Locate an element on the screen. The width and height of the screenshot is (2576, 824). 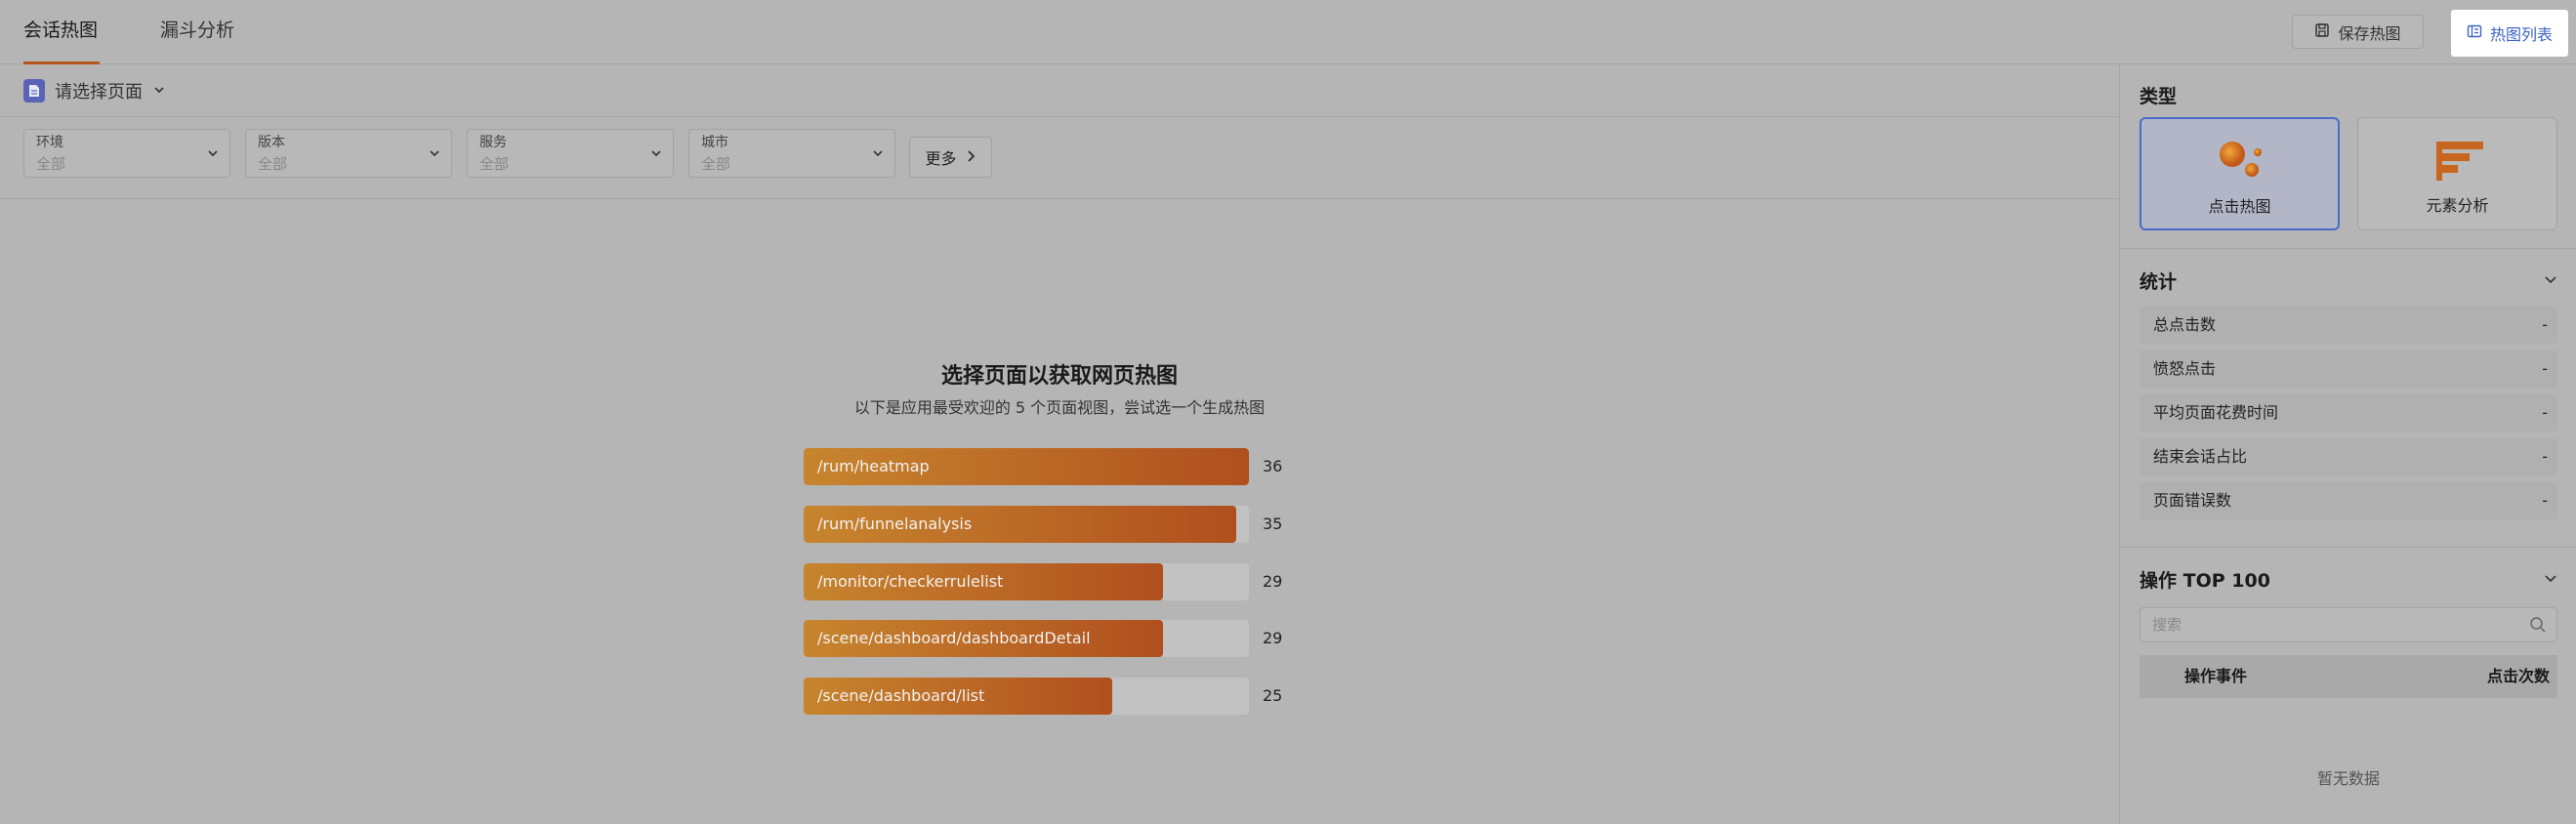
top-page-row: /scene/dashboard/dashboardDetail 29 is located at coordinates (1057, 638).